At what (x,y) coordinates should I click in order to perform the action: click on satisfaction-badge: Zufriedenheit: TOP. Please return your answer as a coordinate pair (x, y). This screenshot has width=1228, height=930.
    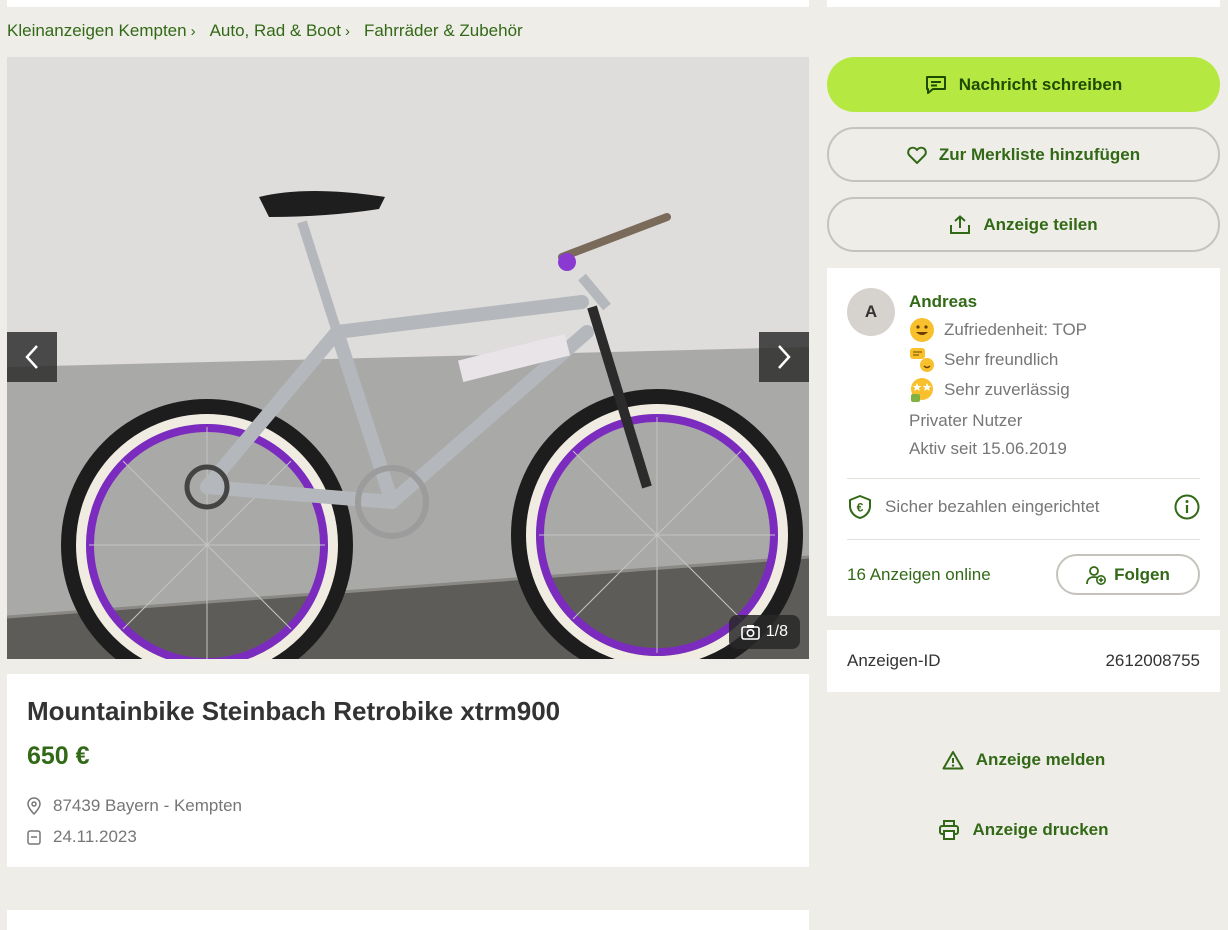
    Looking at the image, I should click on (998, 330).